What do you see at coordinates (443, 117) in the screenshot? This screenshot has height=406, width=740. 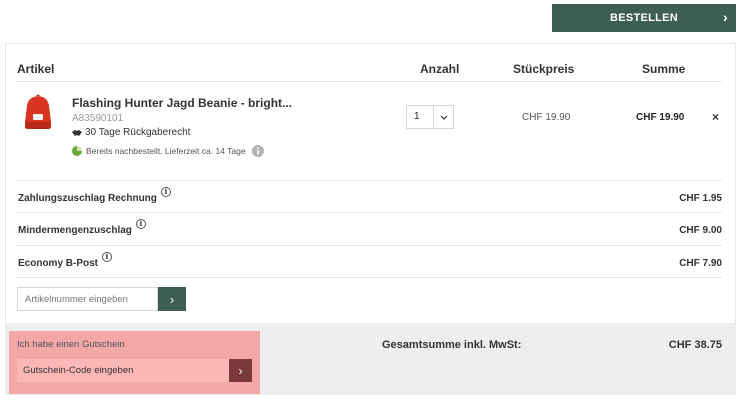 I see `chevron-down-icon` at bounding box center [443, 117].